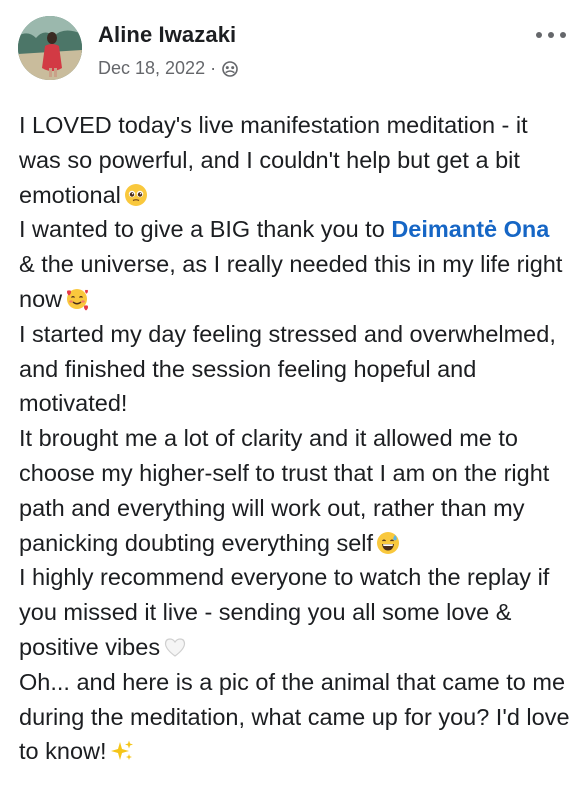 The height and width of the screenshot is (800, 584). What do you see at coordinates (136, 194) in the screenshot?
I see `pleading-face-emoji-icon` at bounding box center [136, 194].